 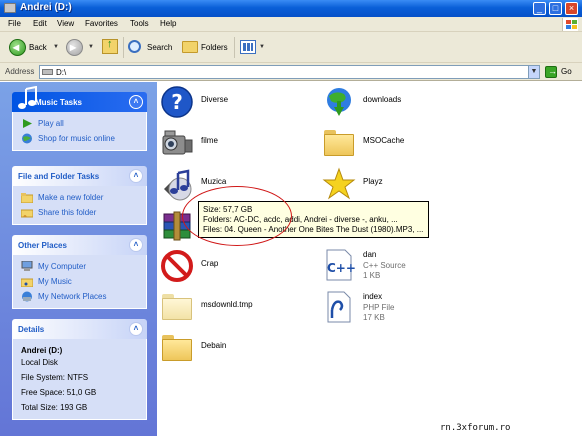 I want to click on watermark-text: rn.3xforum.ro, so click(x=475, y=428).